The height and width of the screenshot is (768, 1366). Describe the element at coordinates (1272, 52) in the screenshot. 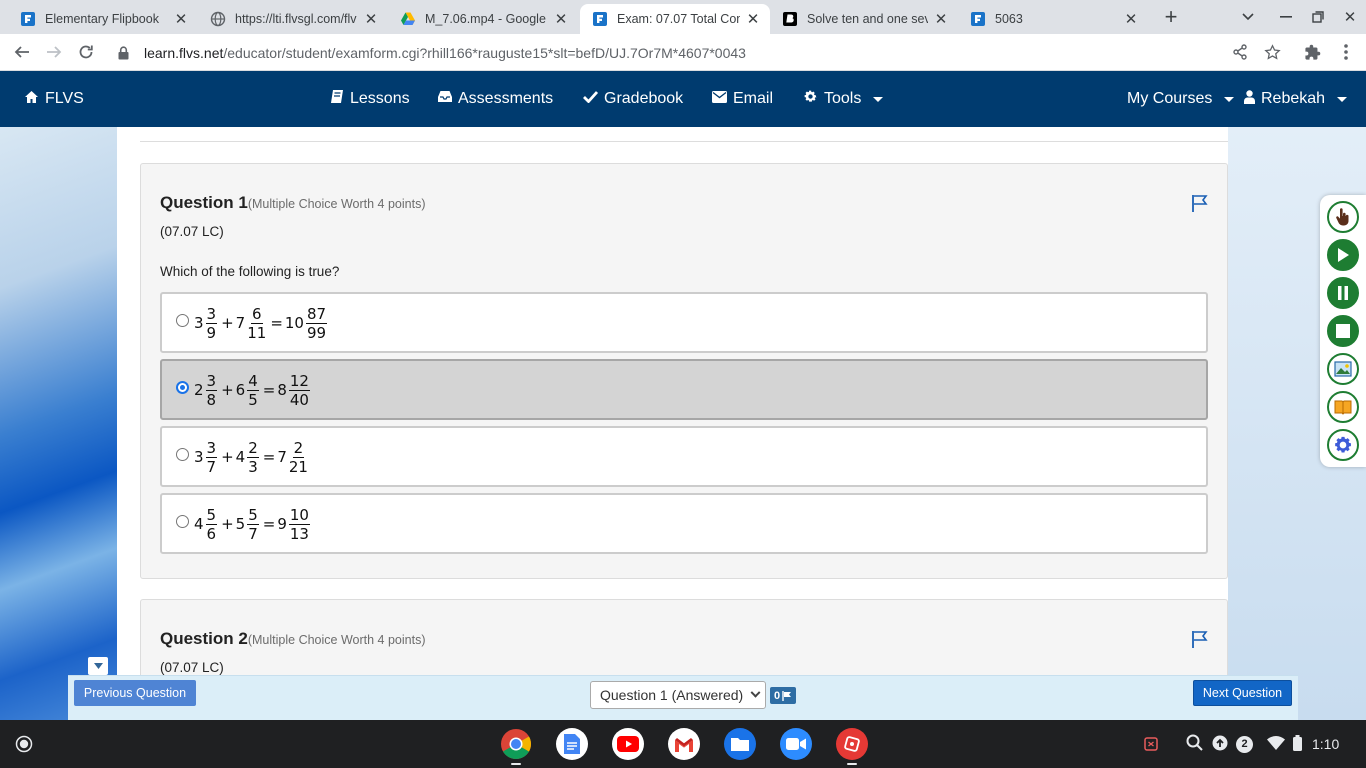

I see `bookmark-star-icon` at that location.